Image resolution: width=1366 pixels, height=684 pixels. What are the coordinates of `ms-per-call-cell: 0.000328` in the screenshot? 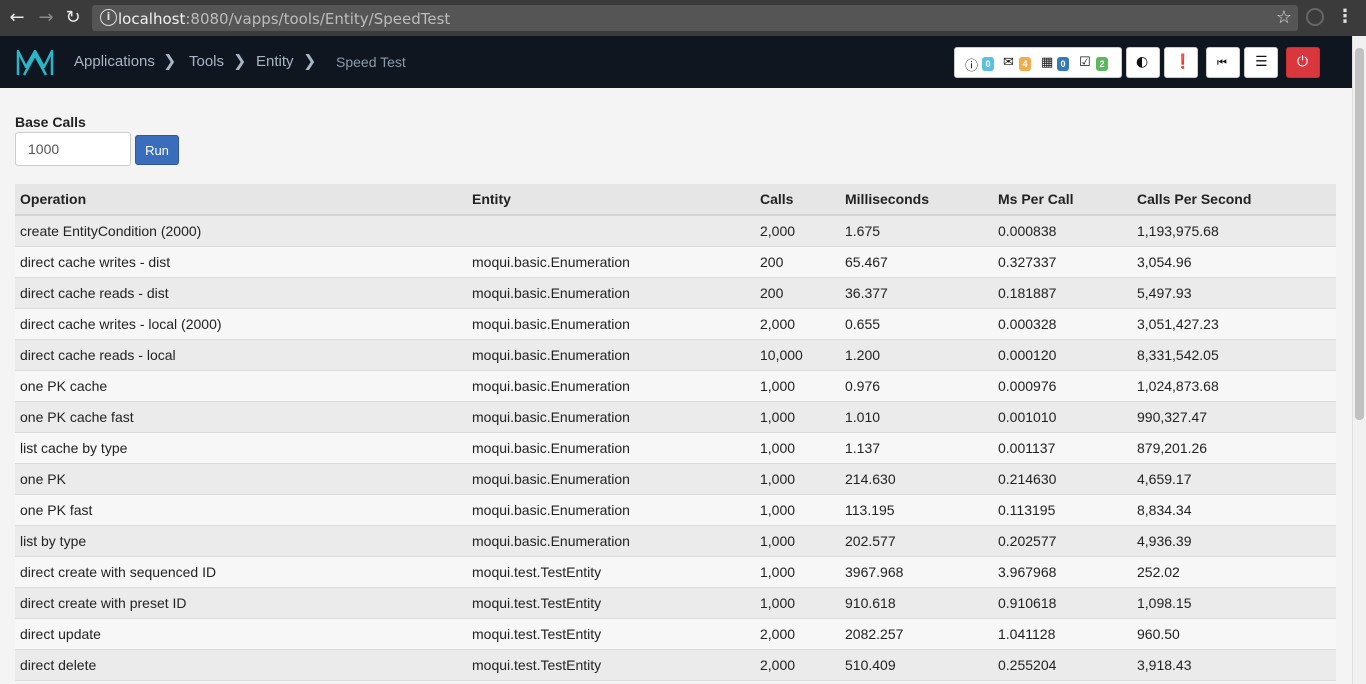 It's located at (1062, 324).